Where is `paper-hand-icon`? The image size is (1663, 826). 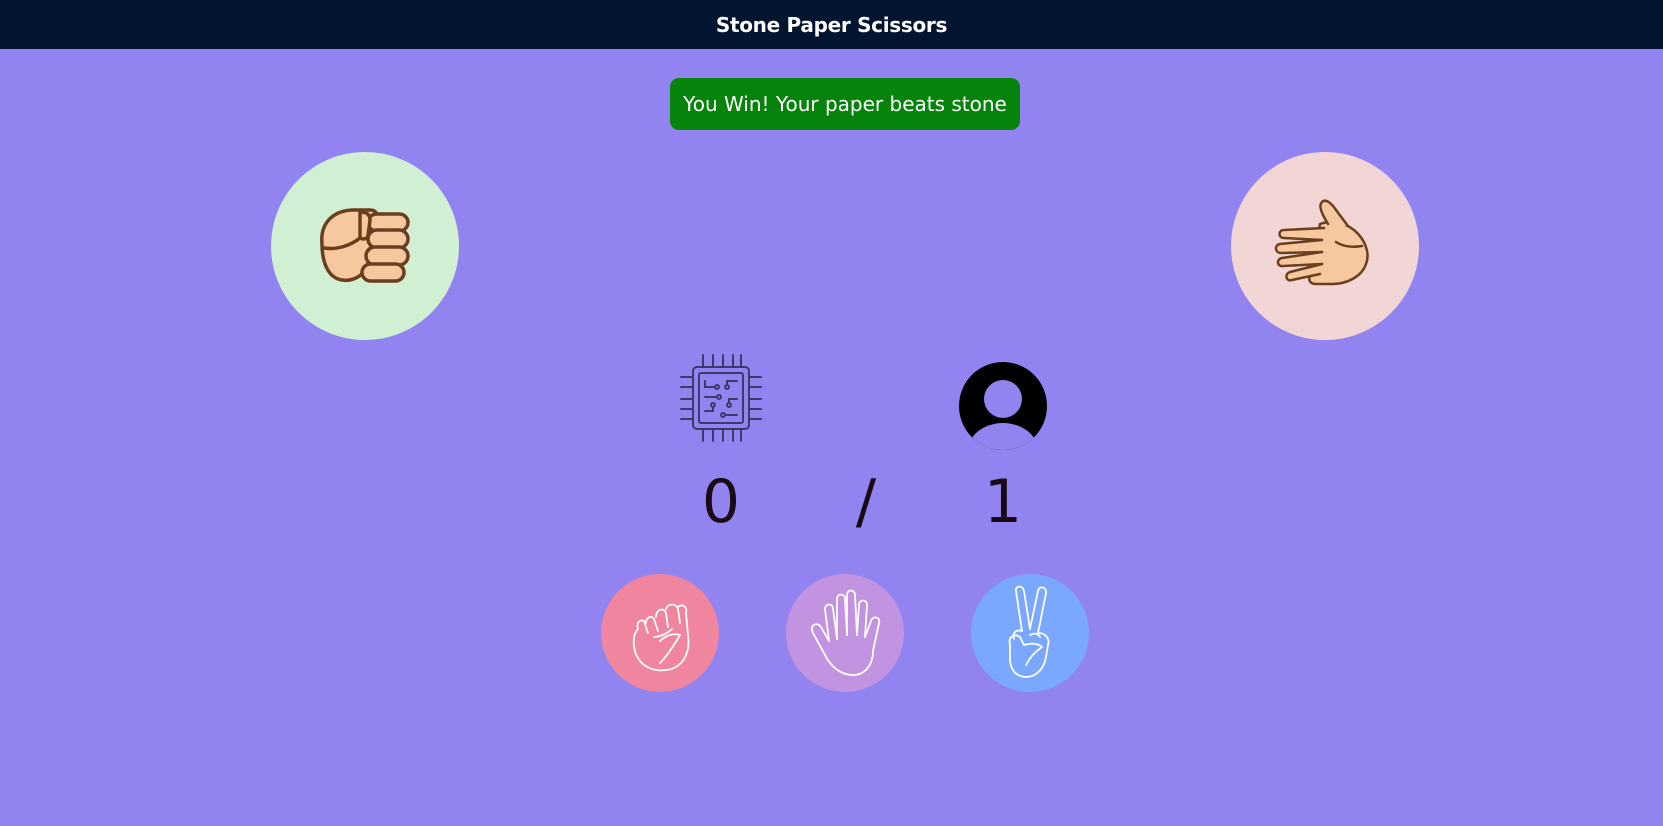
paper-hand-icon is located at coordinates (846, 632).